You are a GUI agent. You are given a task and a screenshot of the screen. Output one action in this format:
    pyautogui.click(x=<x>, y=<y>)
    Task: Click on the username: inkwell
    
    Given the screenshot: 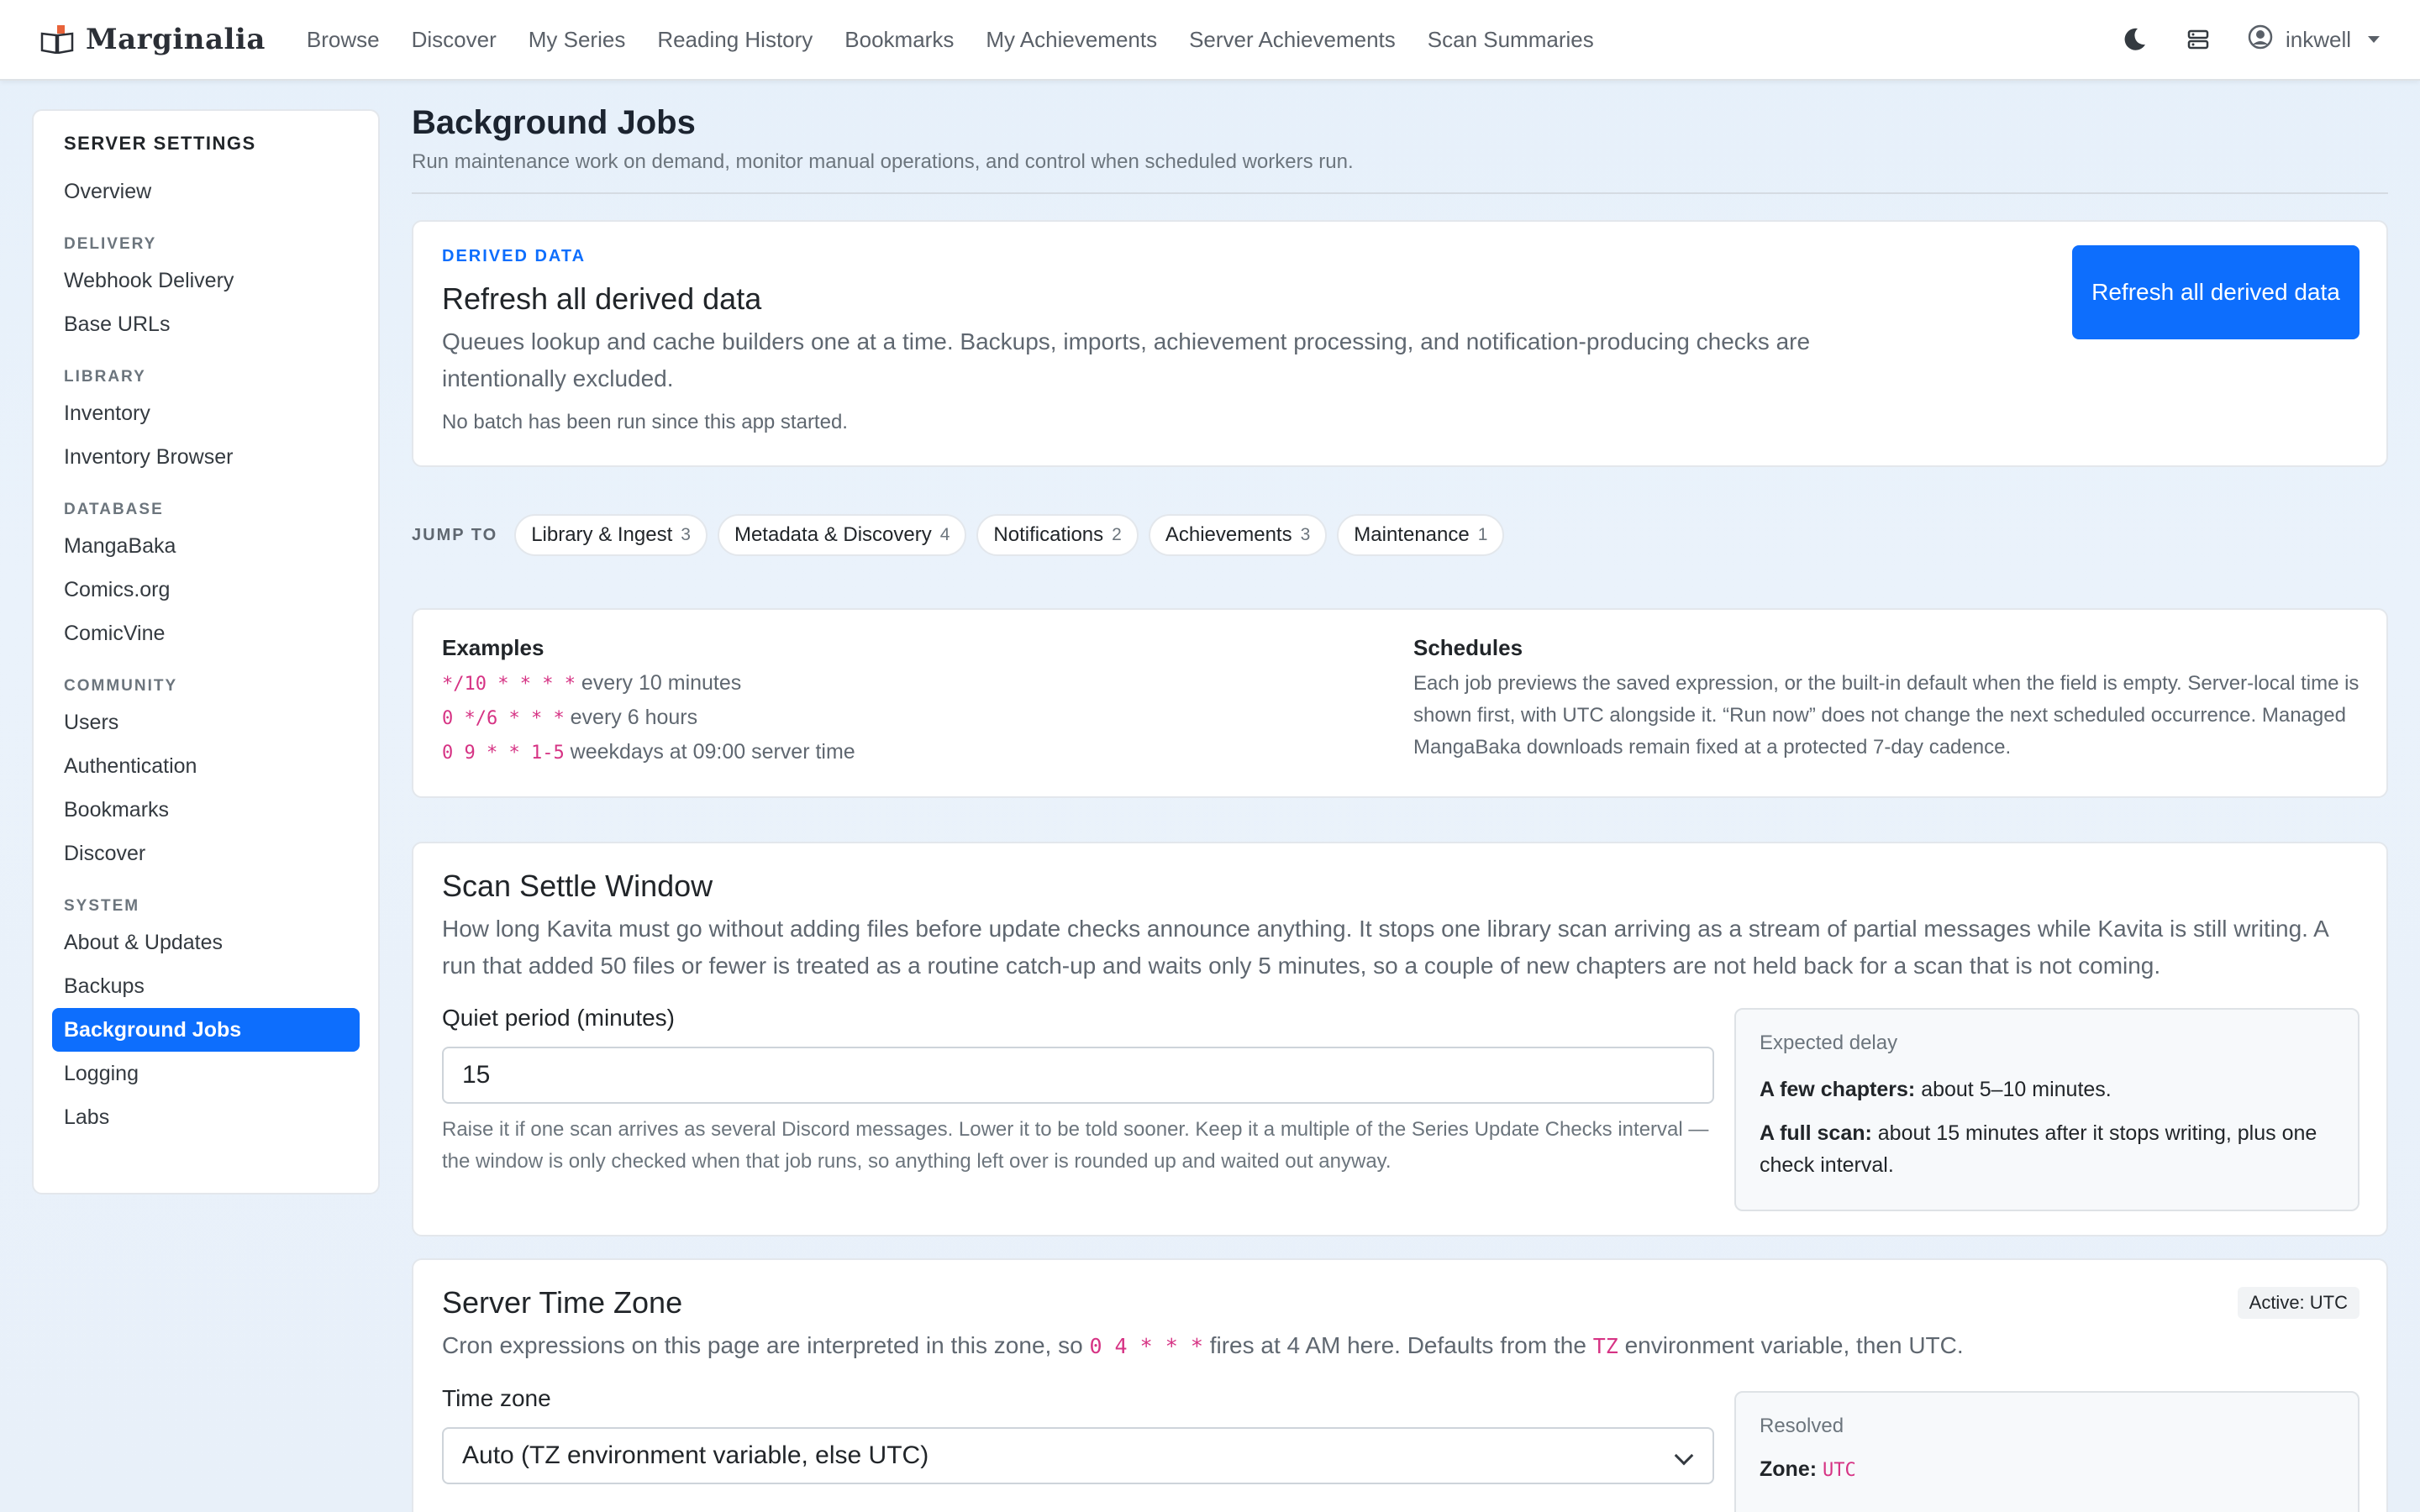 What is the action you would take?
    pyautogui.click(x=2318, y=39)
    